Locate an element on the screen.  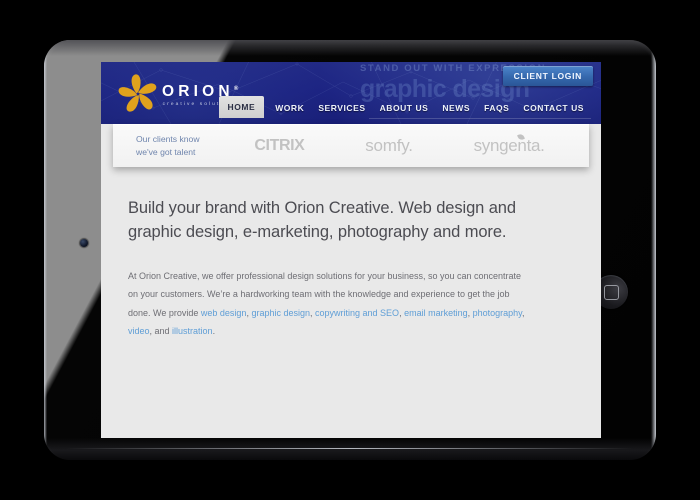
body-link: copywriting and SEO is located at coordinates (357, 313).